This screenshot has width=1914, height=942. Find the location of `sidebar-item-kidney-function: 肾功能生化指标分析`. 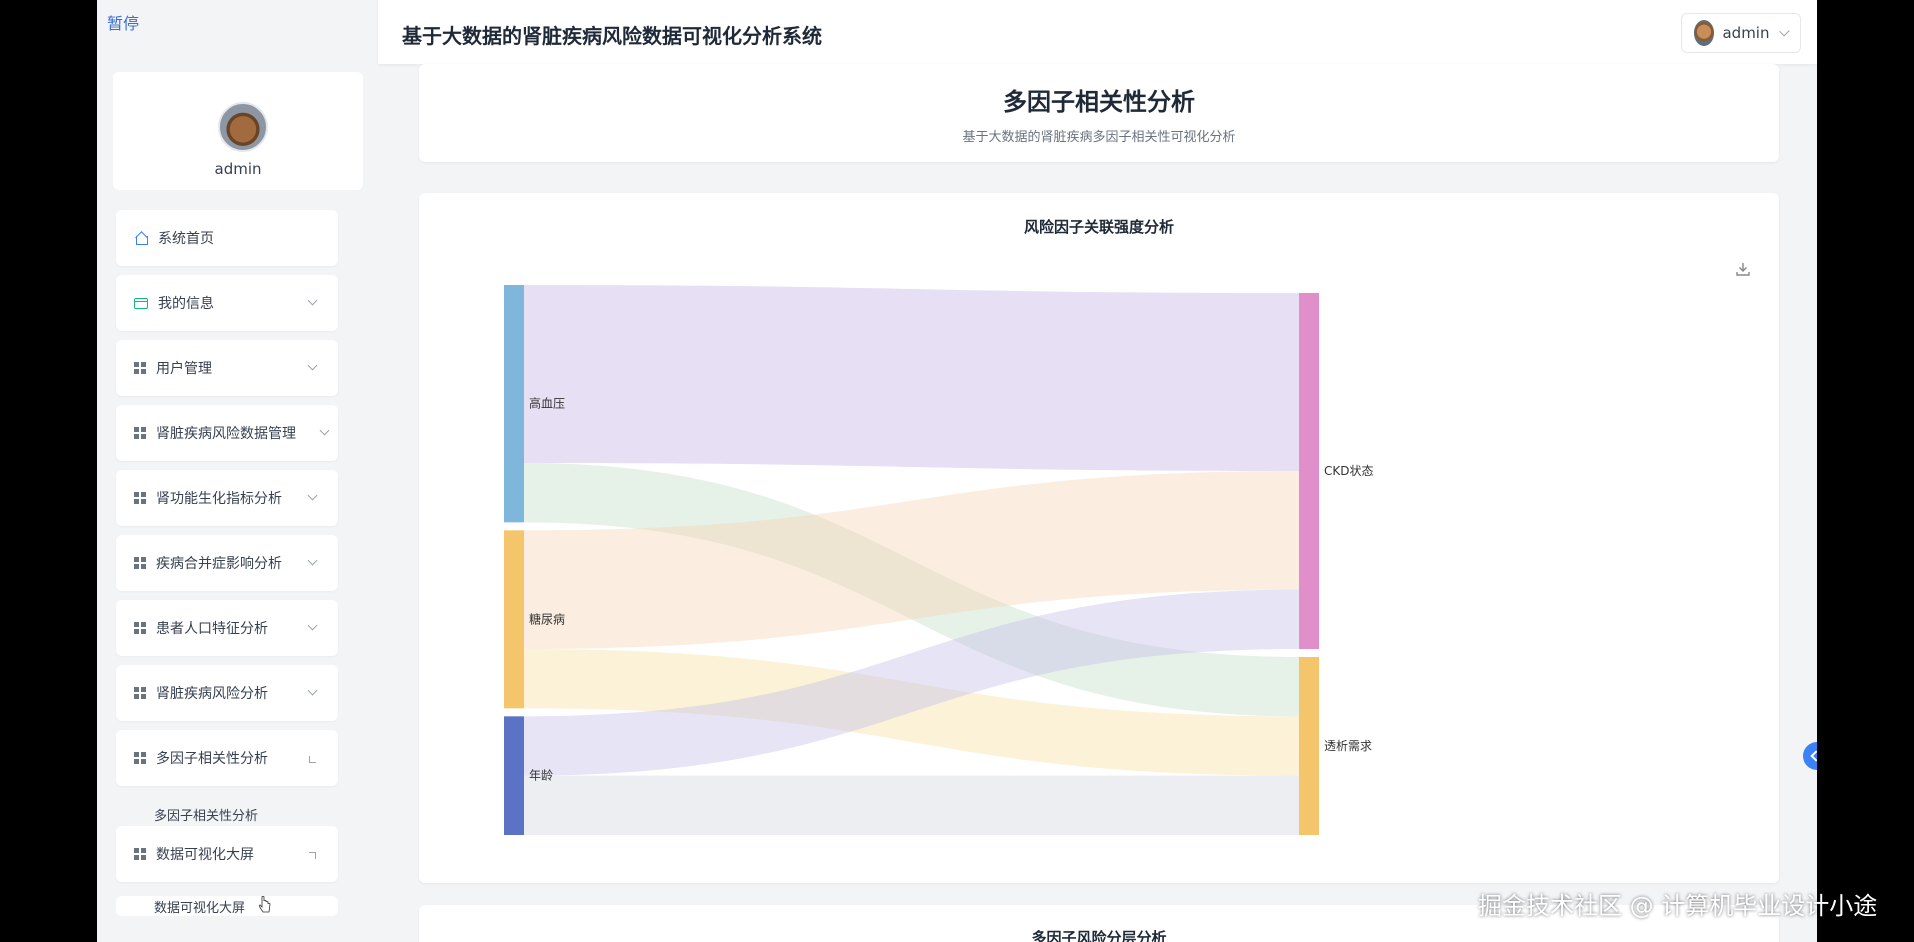

sidebar-item-kidney-function: 肾功能生化指标分析 is located at coordinates (227, 498).